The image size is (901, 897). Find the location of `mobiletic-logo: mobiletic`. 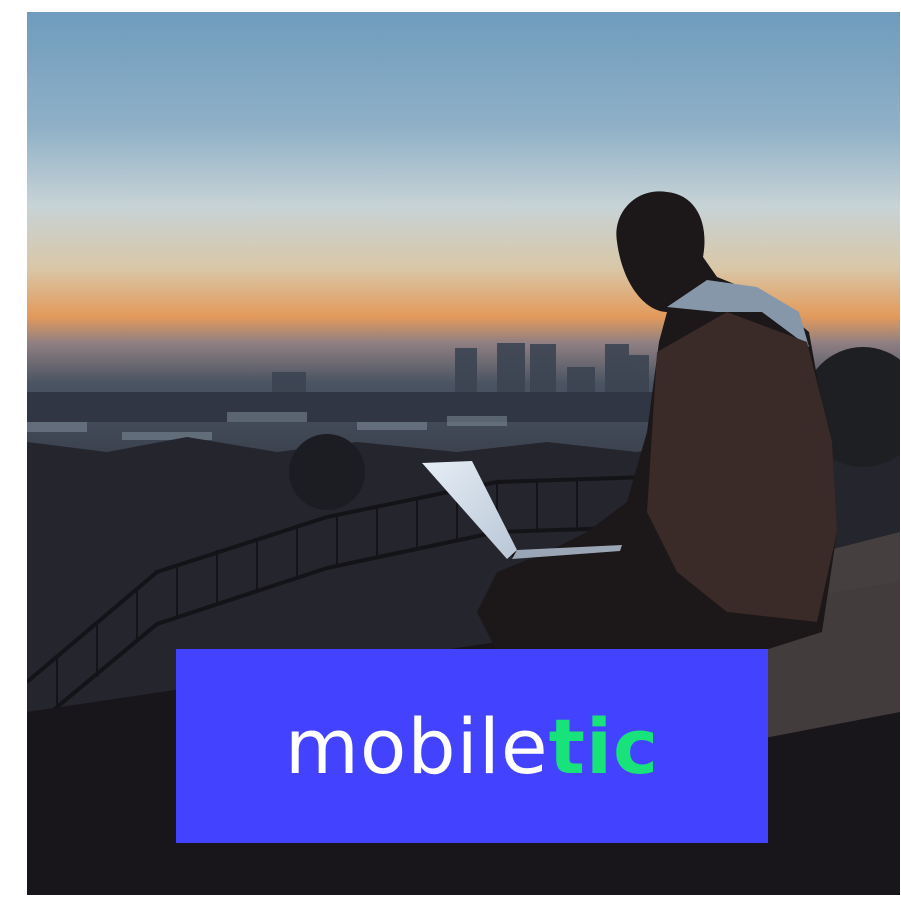

mobiletic-logo: mobiletic is located at coordinates (472, 746).